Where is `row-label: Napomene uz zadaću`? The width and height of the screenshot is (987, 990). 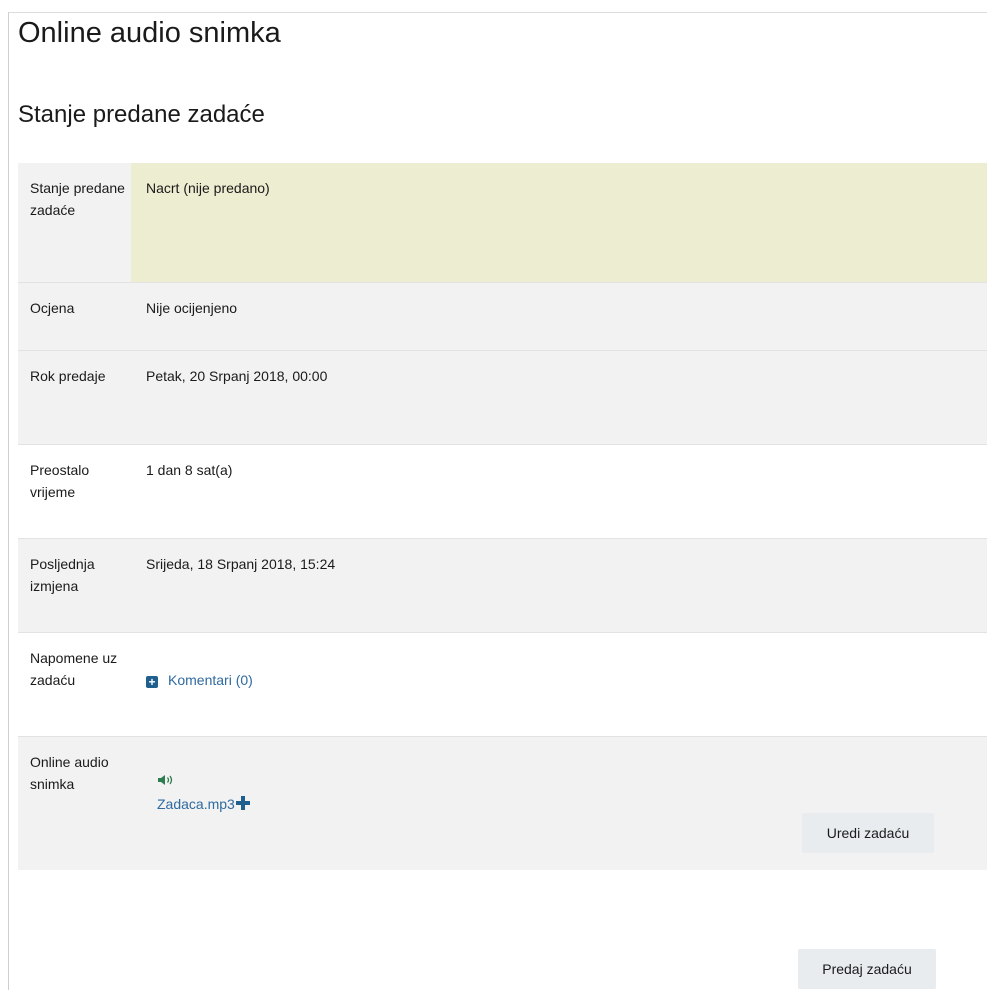
row-label: Napomene uz zadaću is located at coordinates (74, 684).